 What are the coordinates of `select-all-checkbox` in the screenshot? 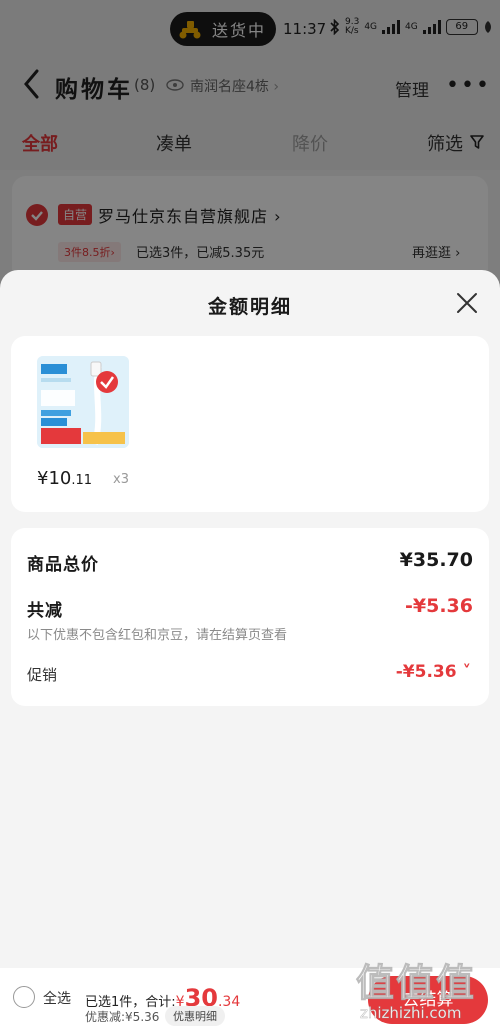 It's located at (24, 997).